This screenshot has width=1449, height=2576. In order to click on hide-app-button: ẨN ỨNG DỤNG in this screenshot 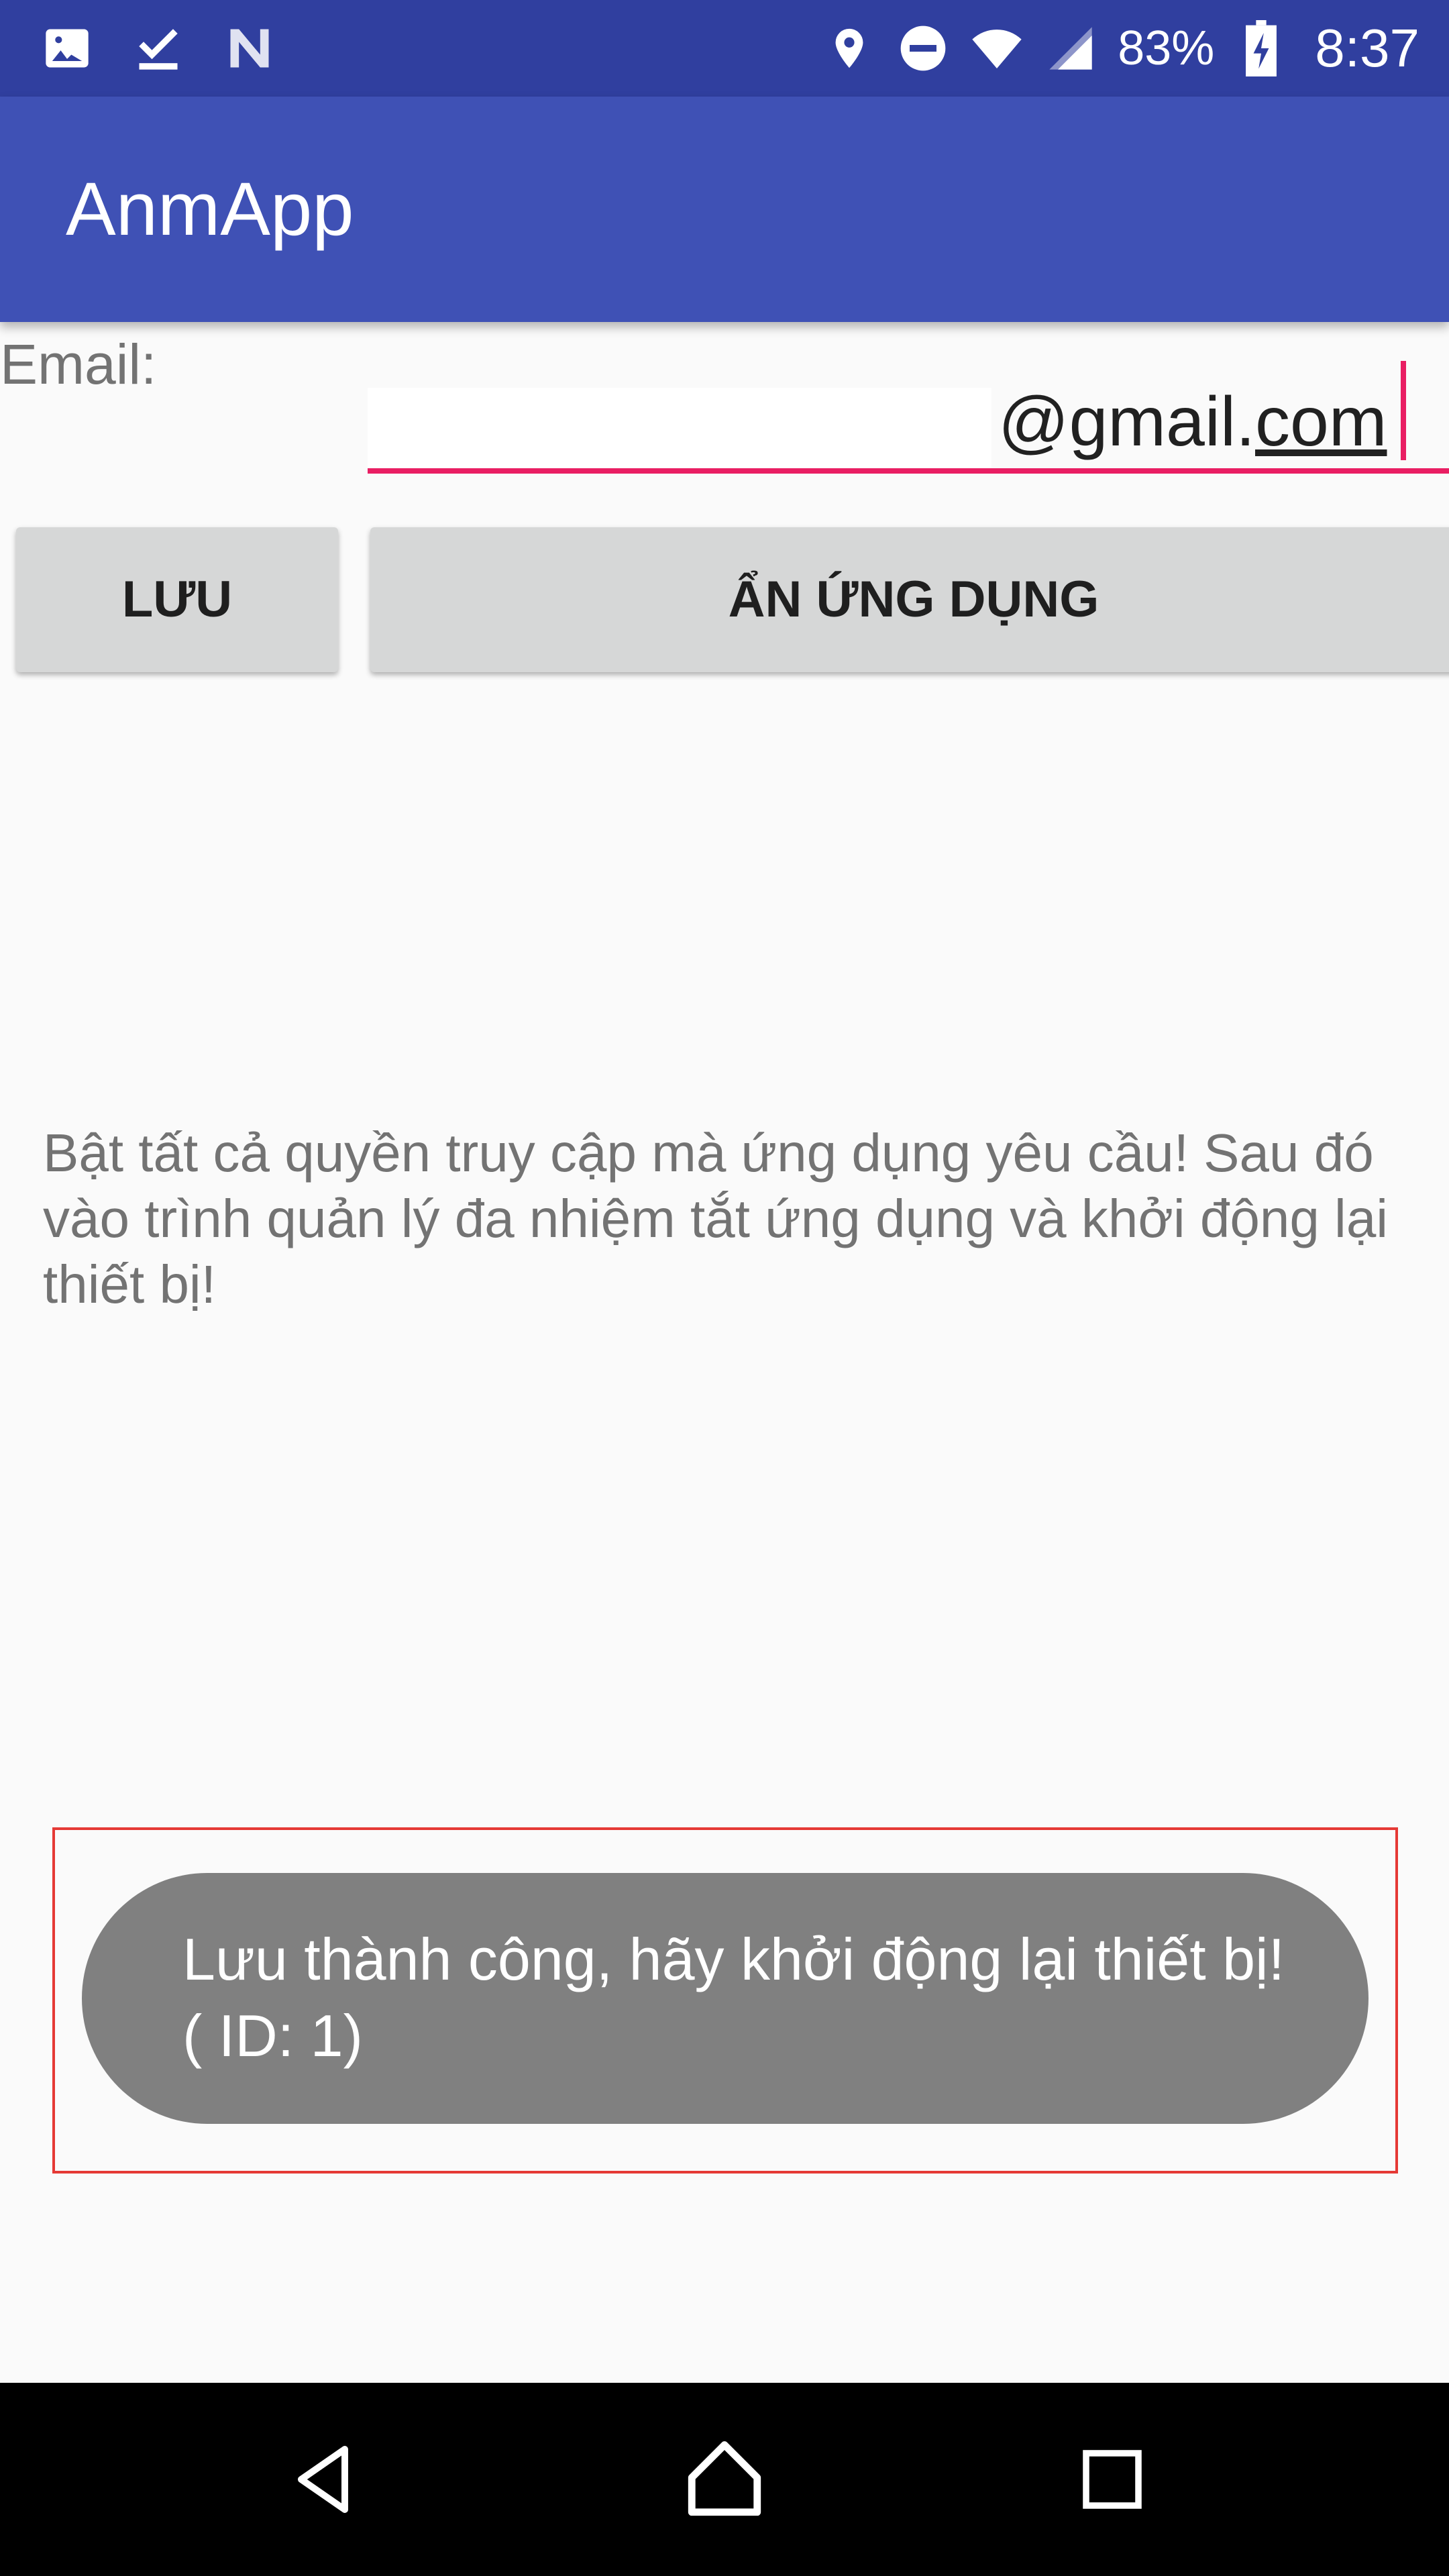, I will do `click(909, 599)`.